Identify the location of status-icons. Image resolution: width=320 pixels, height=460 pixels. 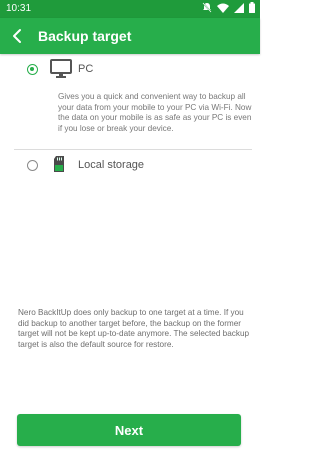
(228, 7).